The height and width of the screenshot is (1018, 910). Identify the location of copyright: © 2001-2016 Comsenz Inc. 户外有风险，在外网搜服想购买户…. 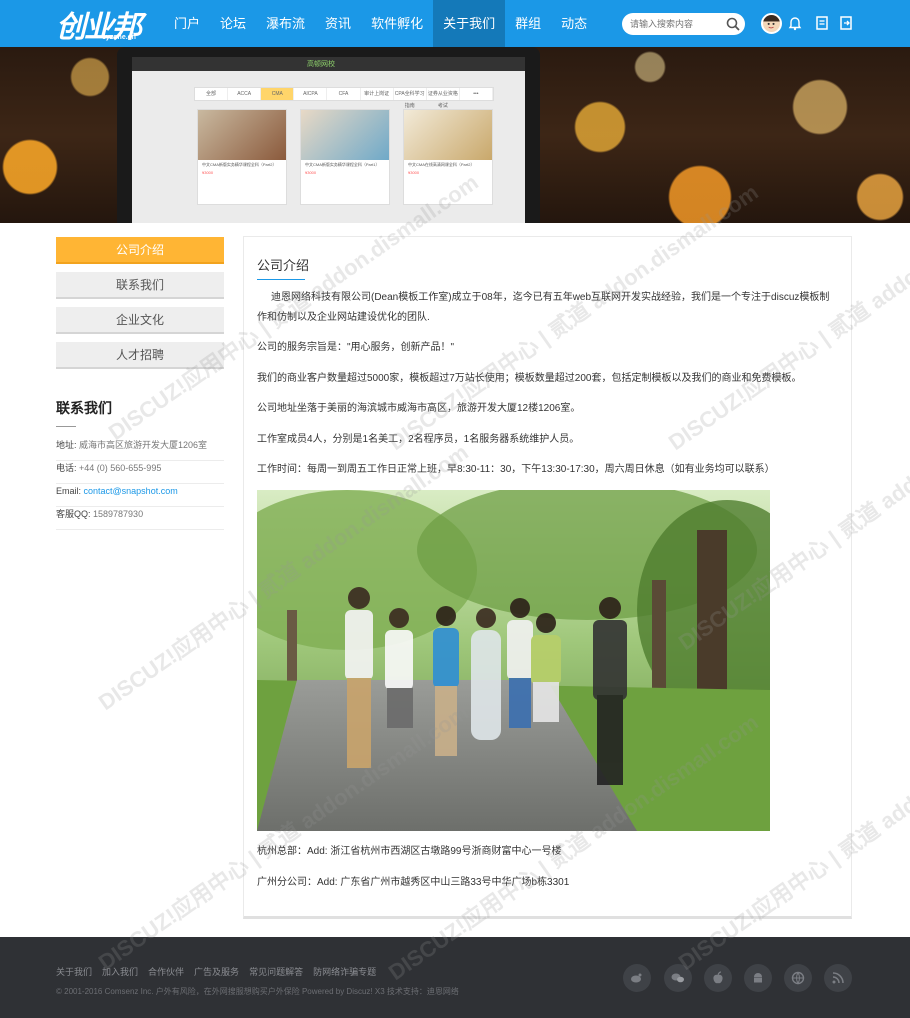
(257, 991).